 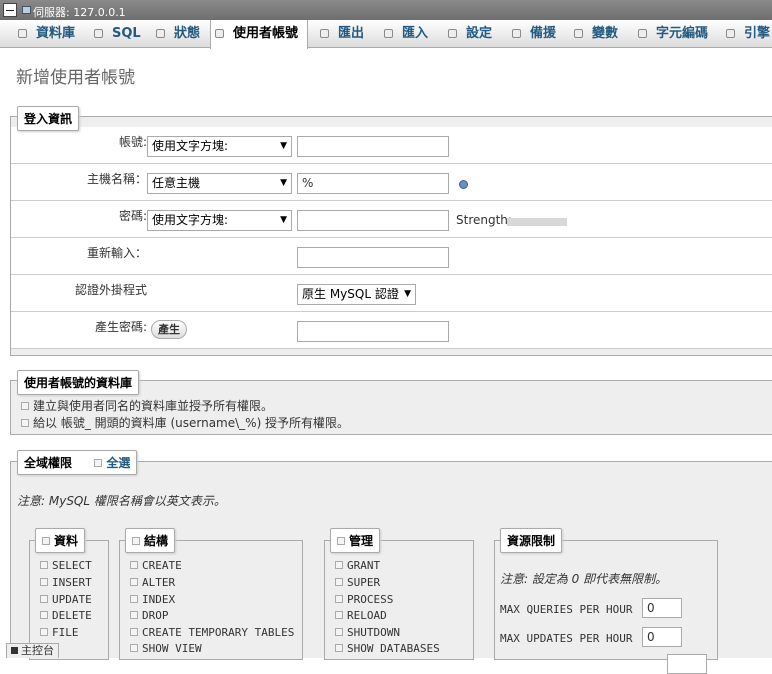 I want to click on max-connections-input, so click(x=687, y=664).